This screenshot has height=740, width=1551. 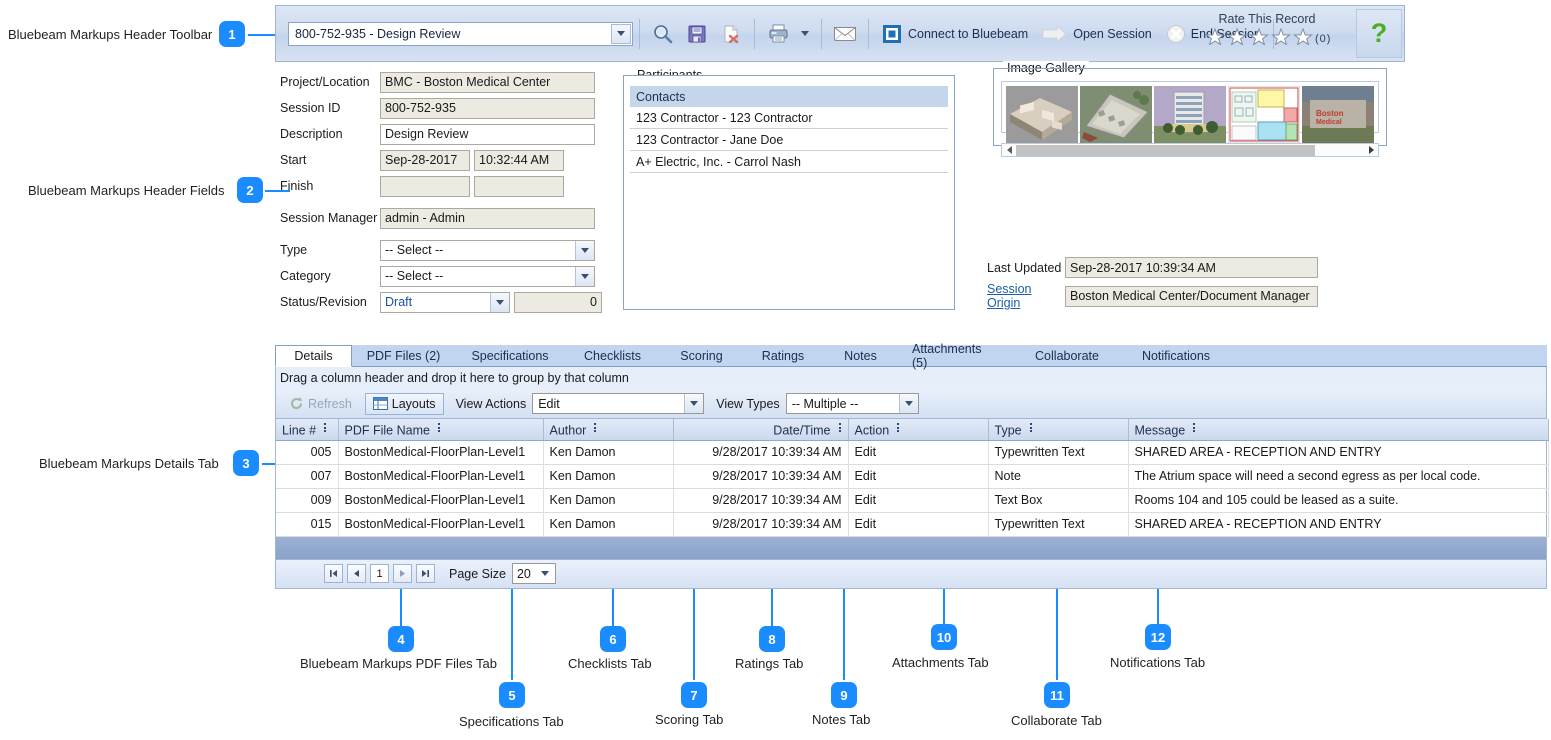 I want to click on session-origin-value: Boston Medical Center/Document Manager, so click(x=1191, y=296).